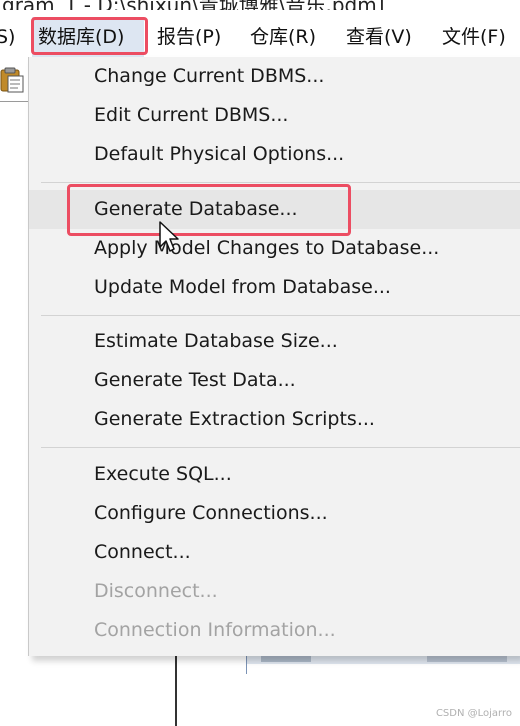 This screenshot has height=726, width=520. I want to click on clipboard-icon, so click(12, 80).